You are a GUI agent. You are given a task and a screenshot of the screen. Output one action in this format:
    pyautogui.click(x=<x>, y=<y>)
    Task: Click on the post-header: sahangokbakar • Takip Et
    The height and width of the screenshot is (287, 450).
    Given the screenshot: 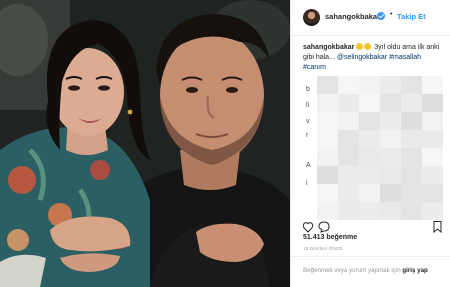 What is the action you would take?
    pyautogui.click(x=370, y=18)
    